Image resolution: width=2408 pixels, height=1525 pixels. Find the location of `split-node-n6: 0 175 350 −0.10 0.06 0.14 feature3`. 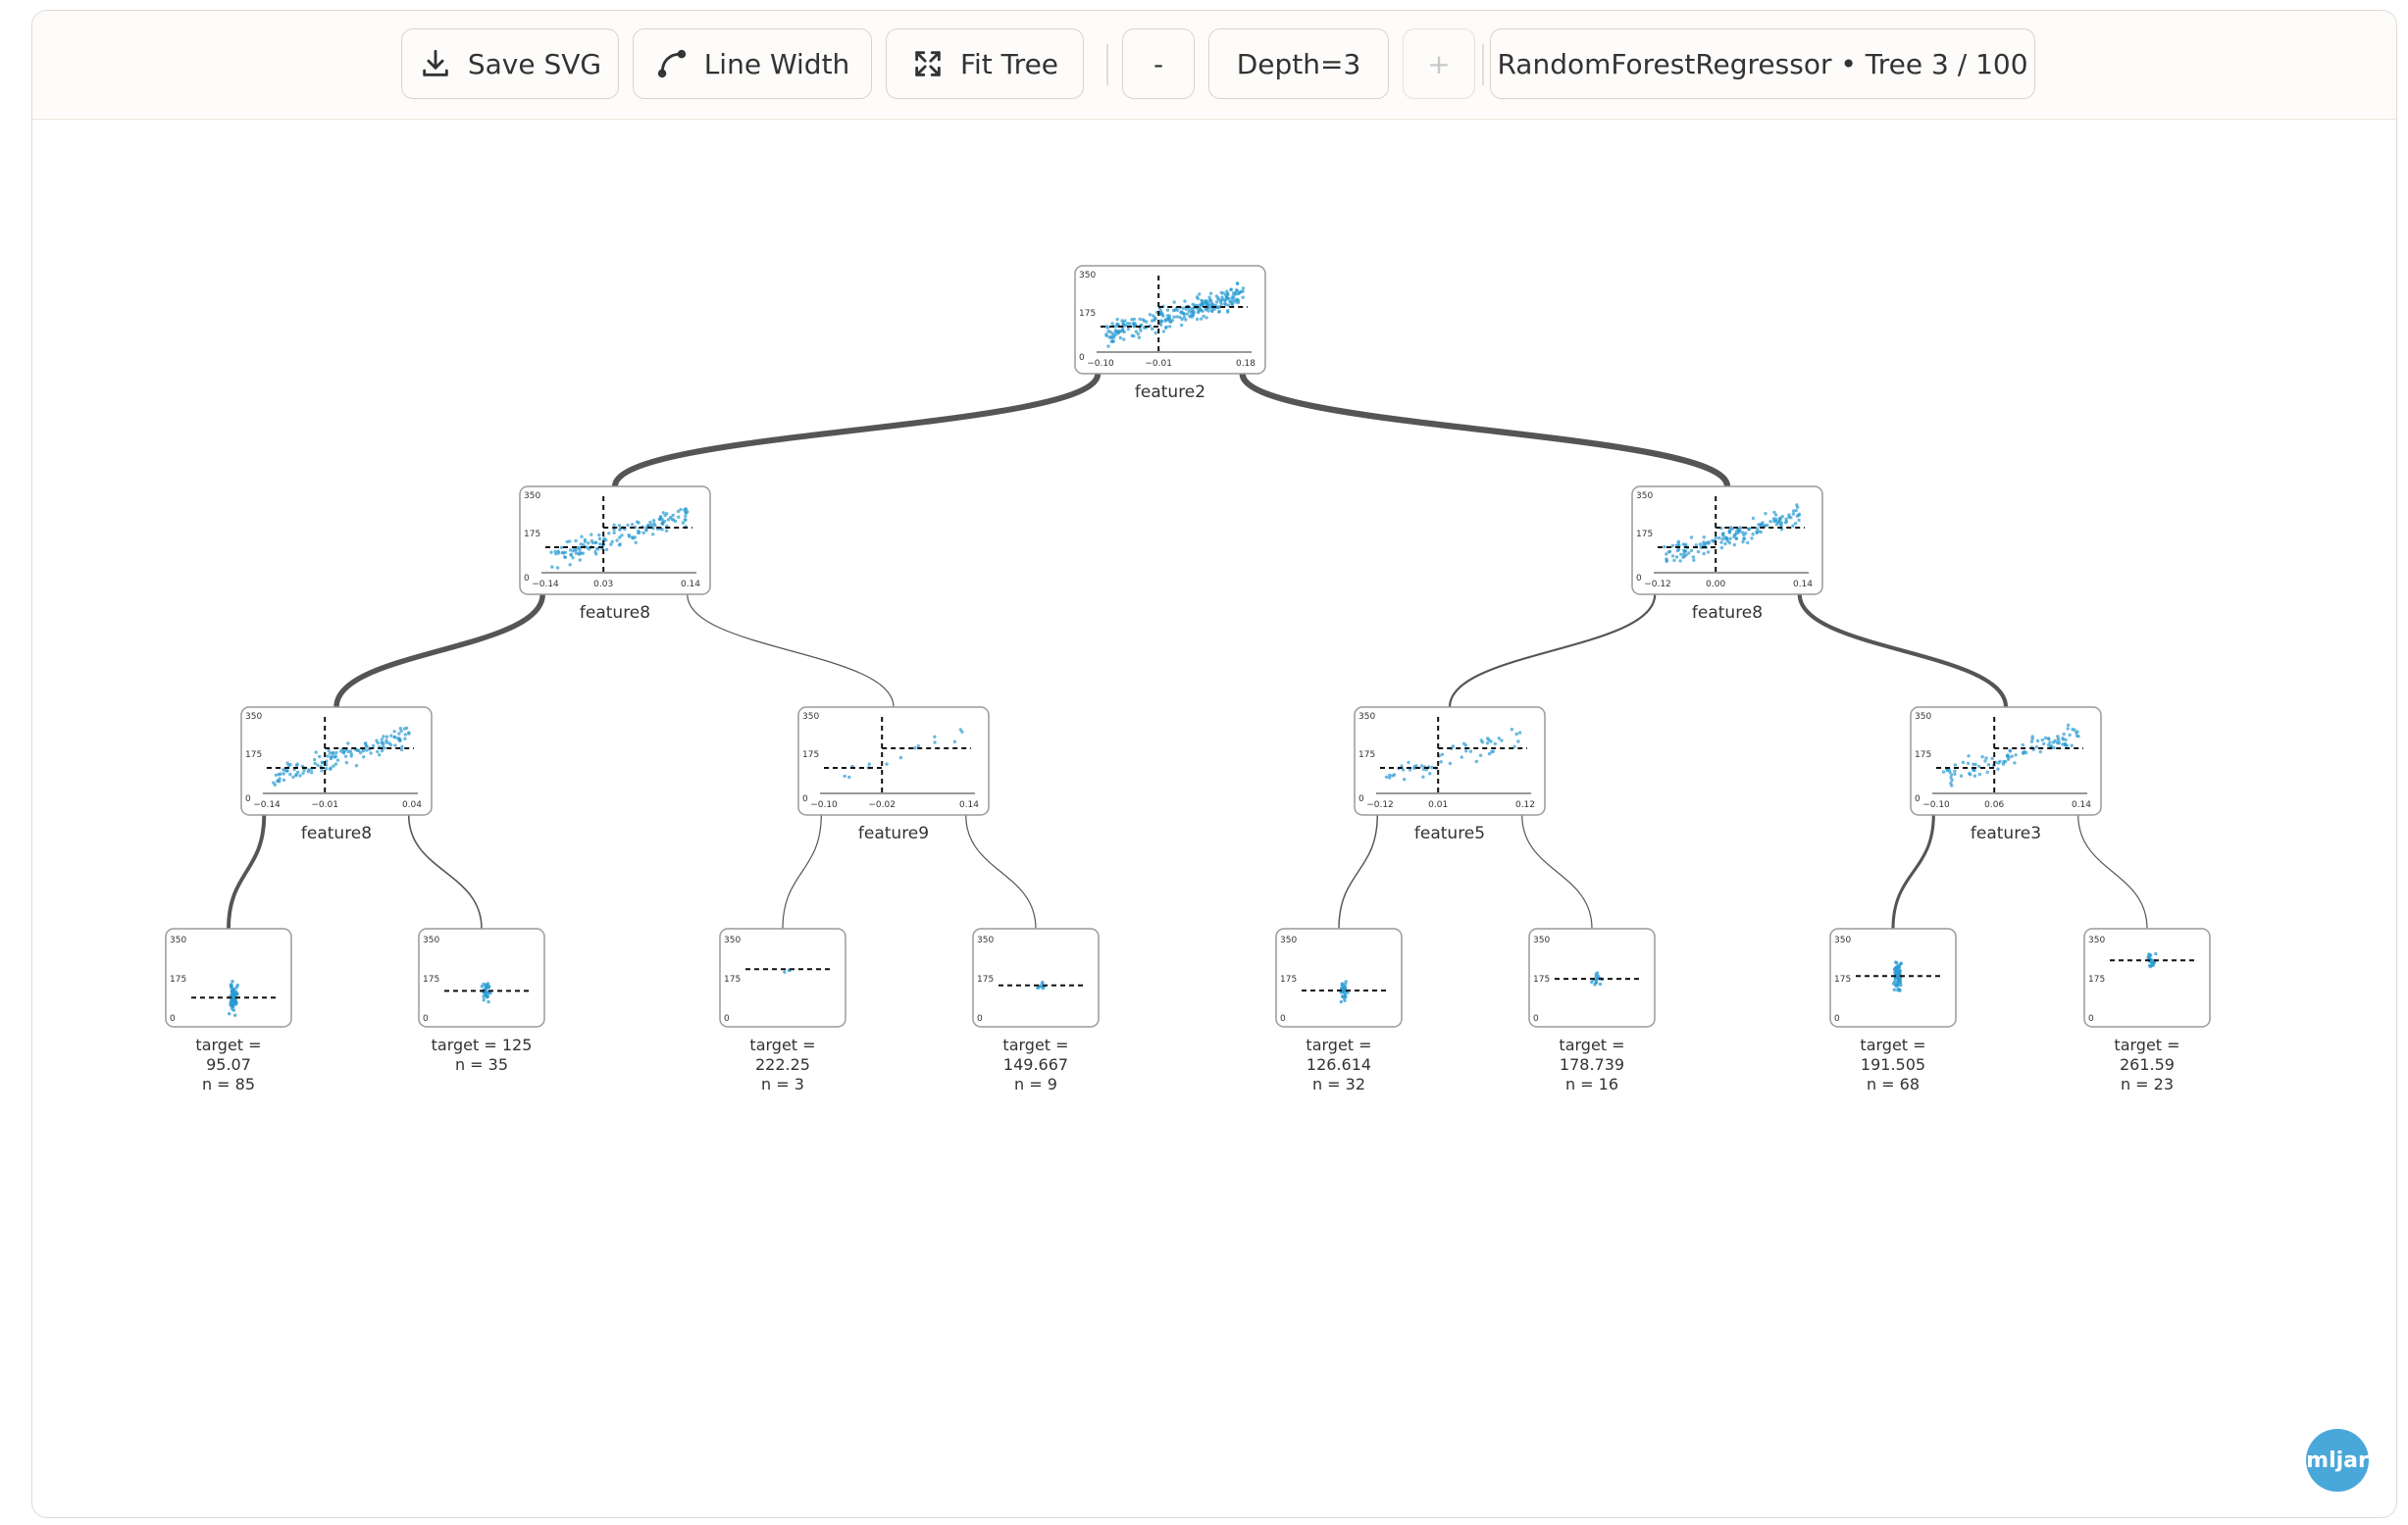

split-node-n6: 0 175 350 −0.10 0.06 0.14 feature3 is located at coordinates (2006, 774).